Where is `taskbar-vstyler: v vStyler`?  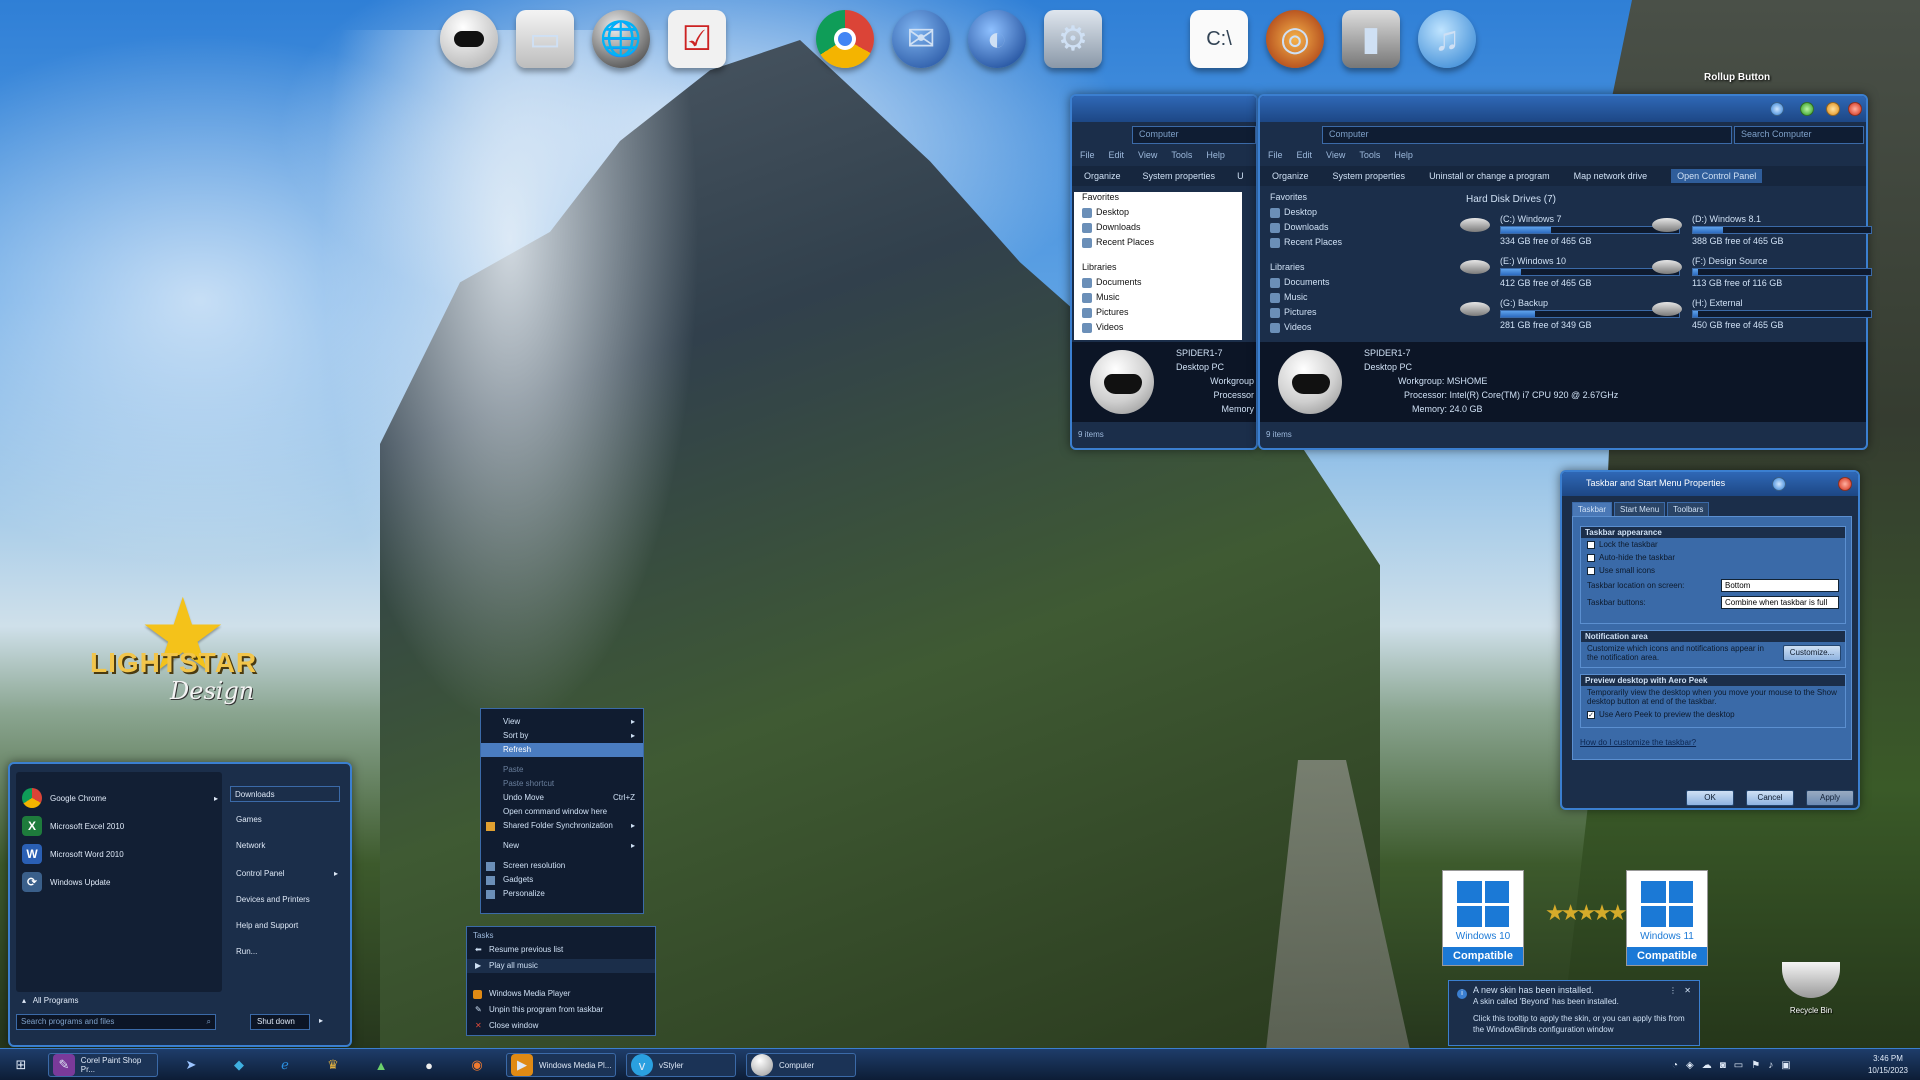
taskbar-vstyler: v vStyler is located at coordinates (681, 1065).